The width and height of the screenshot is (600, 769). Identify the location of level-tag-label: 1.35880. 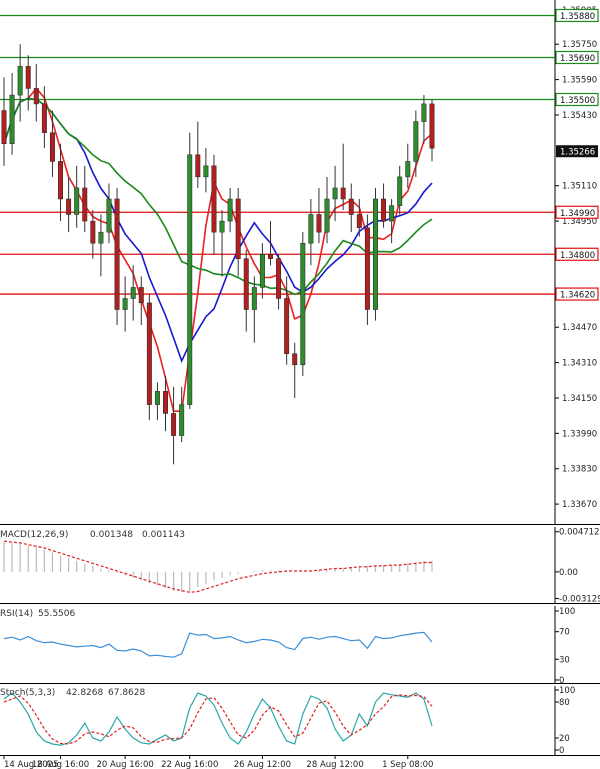
(577, 17).